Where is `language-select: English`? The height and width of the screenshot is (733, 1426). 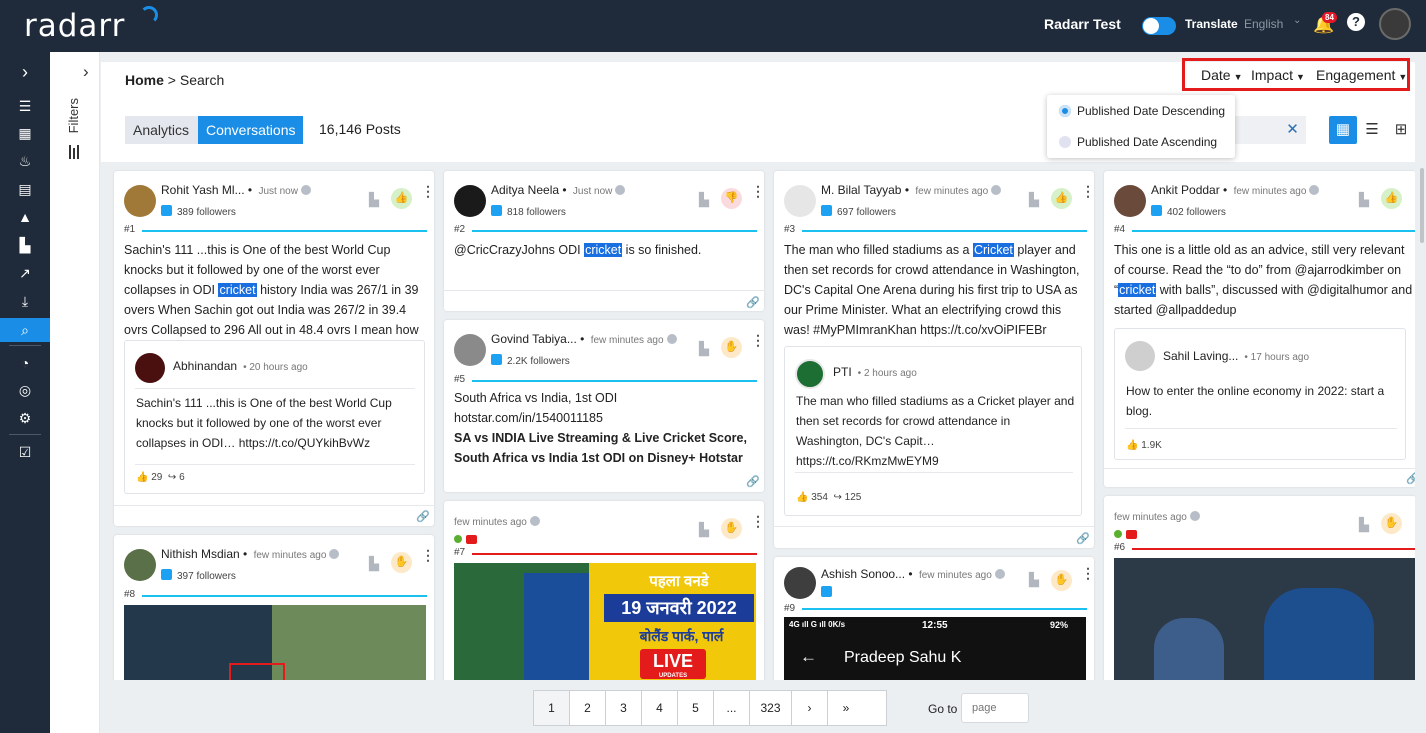 language-select: English is located at coordinates (1263, 24).